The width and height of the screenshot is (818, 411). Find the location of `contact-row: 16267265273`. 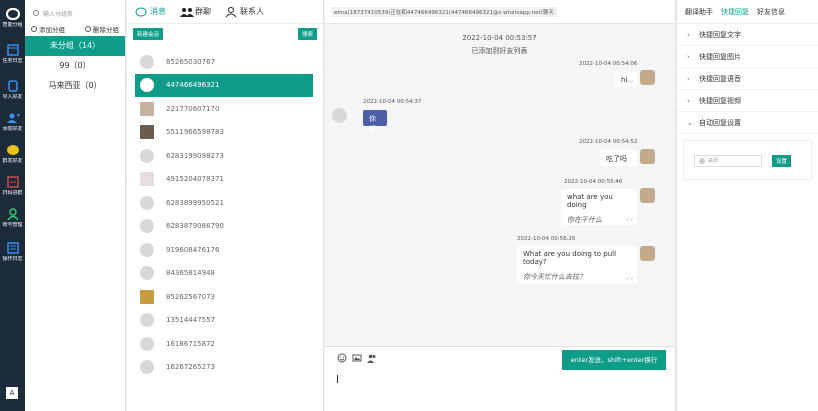

contact-row: 16267265273 is located at coordinates (224, 368).